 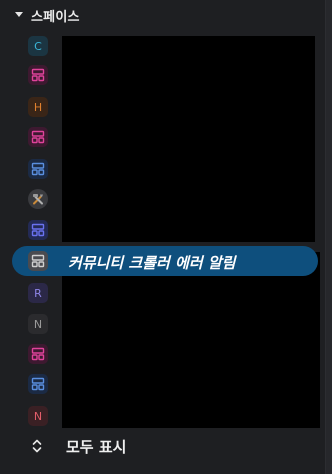 I want to click on show-all-button: 모두 표시, so click(x=160, y=446).